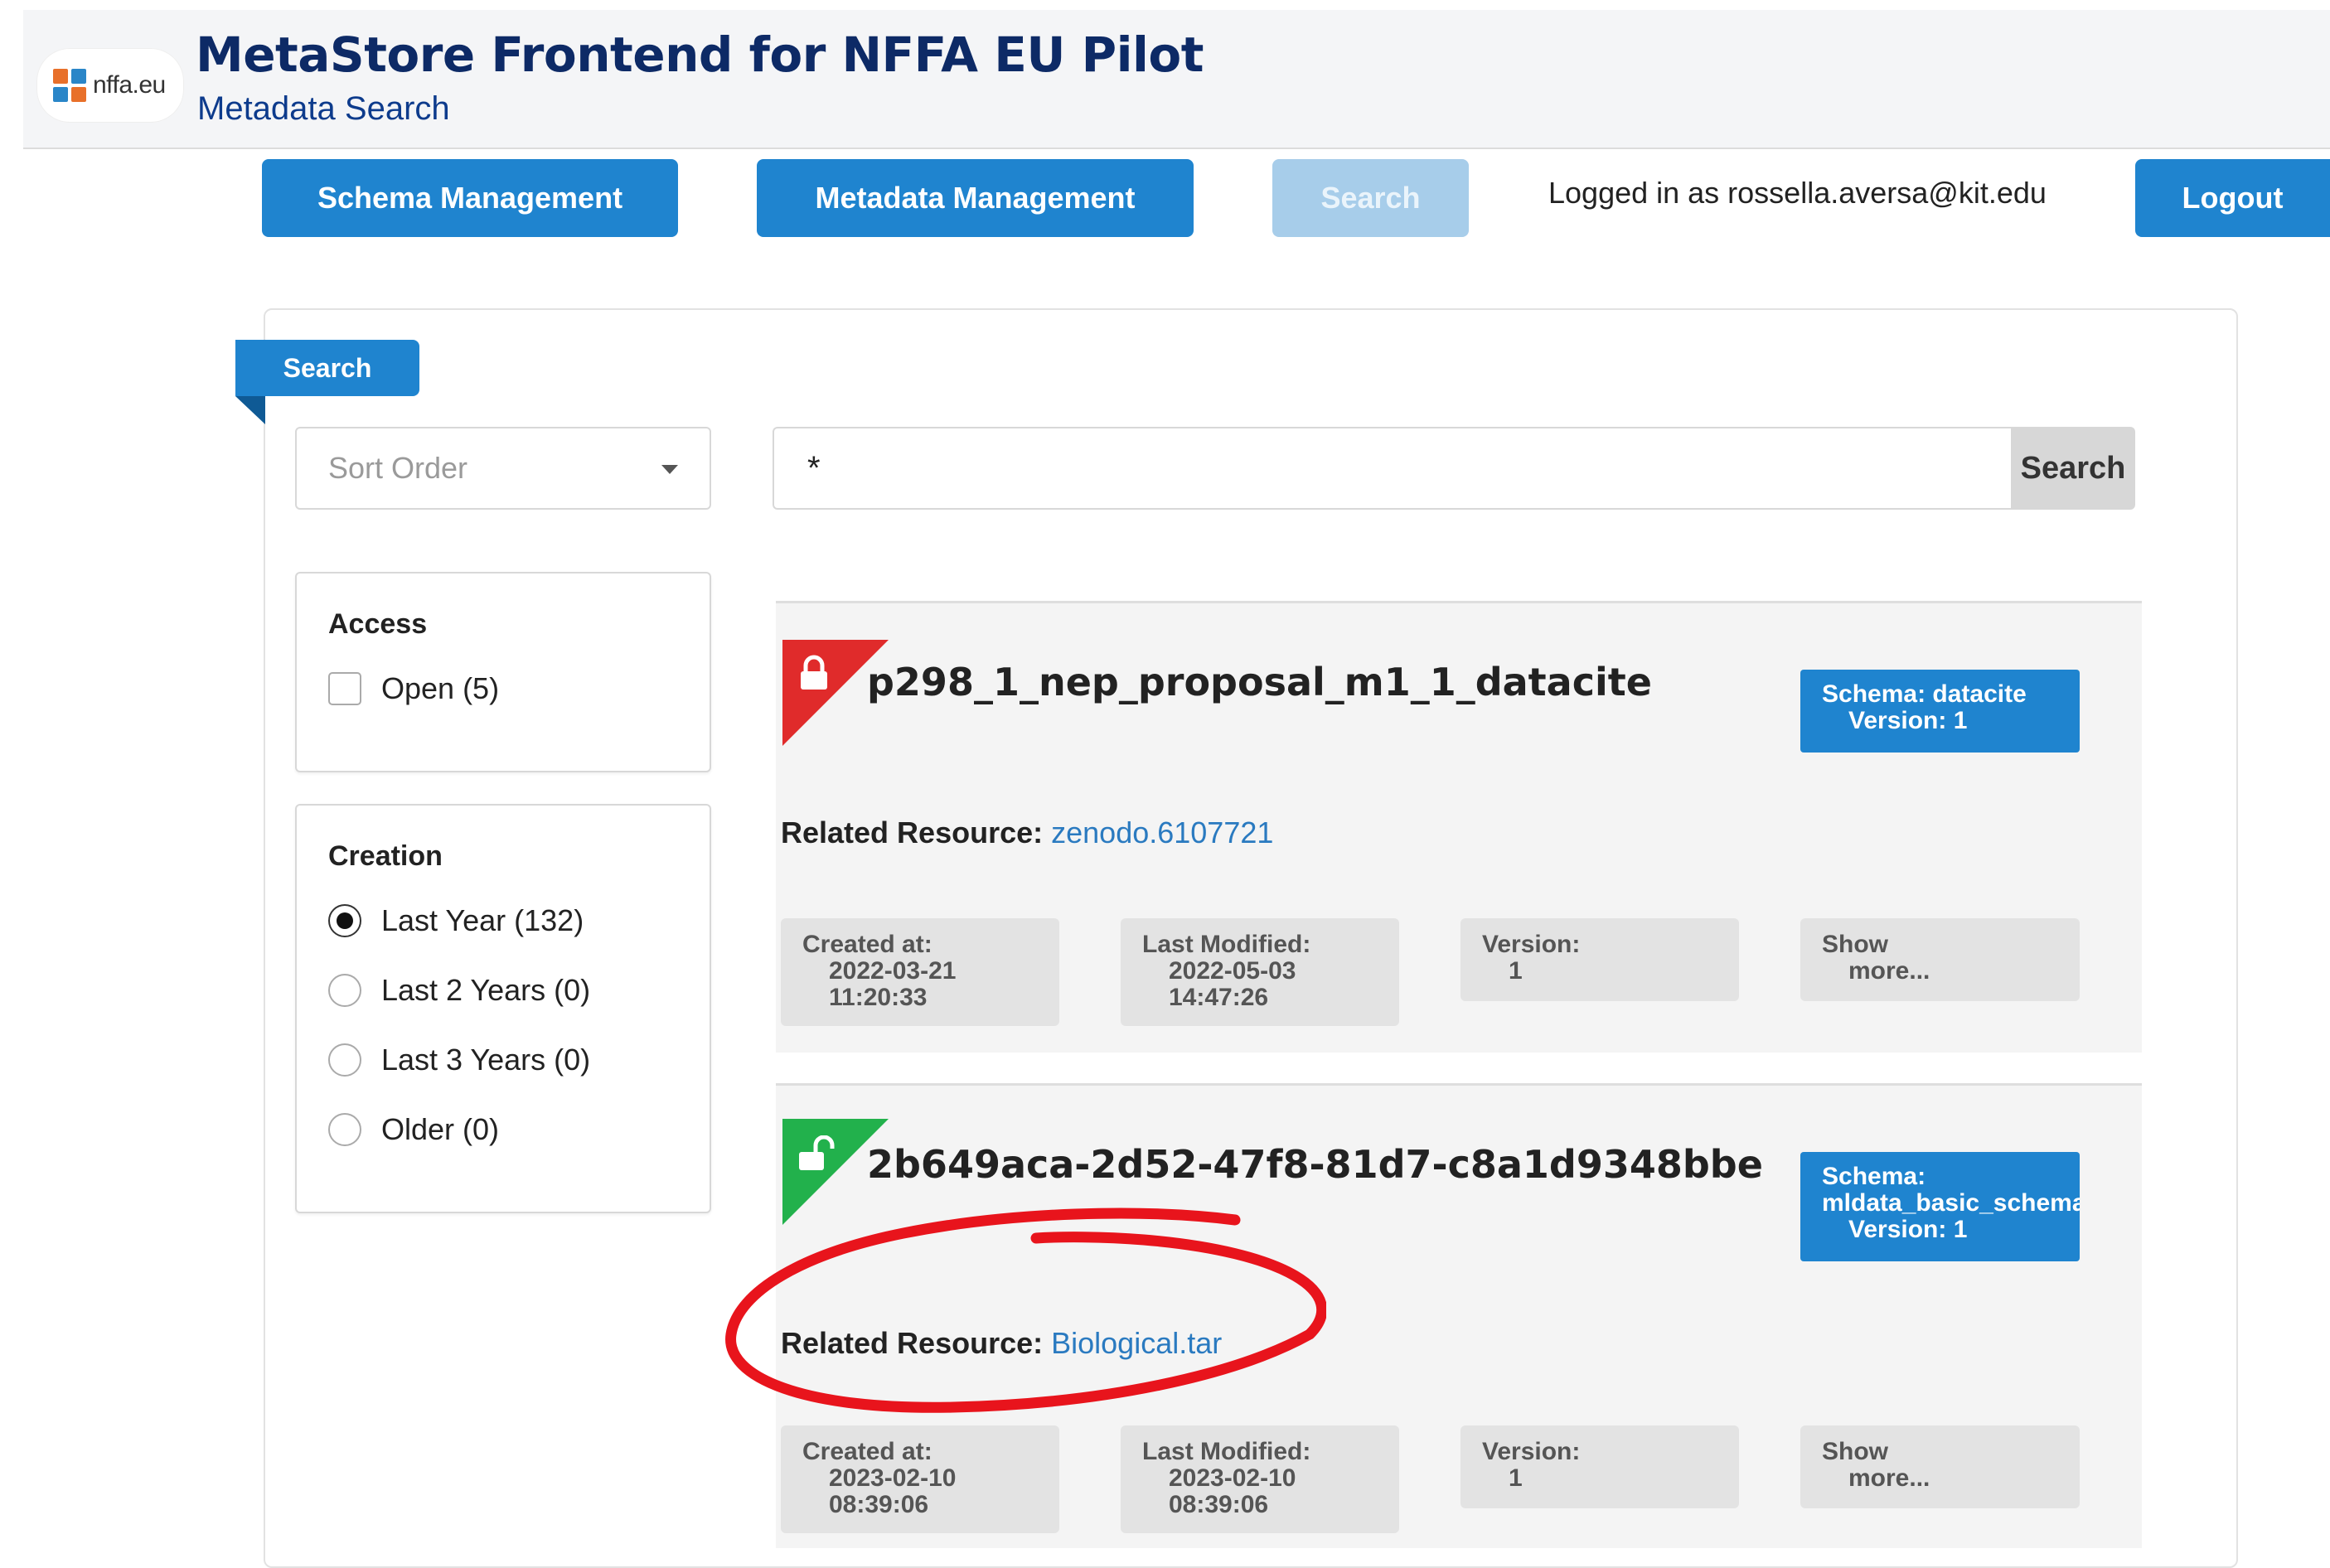 The width and height of the screenshot is (2330, 1568). Describe the element at coordinates (398, 468) in the screenshot. I see `sort-order-placeholder: Sort Order` at that location.